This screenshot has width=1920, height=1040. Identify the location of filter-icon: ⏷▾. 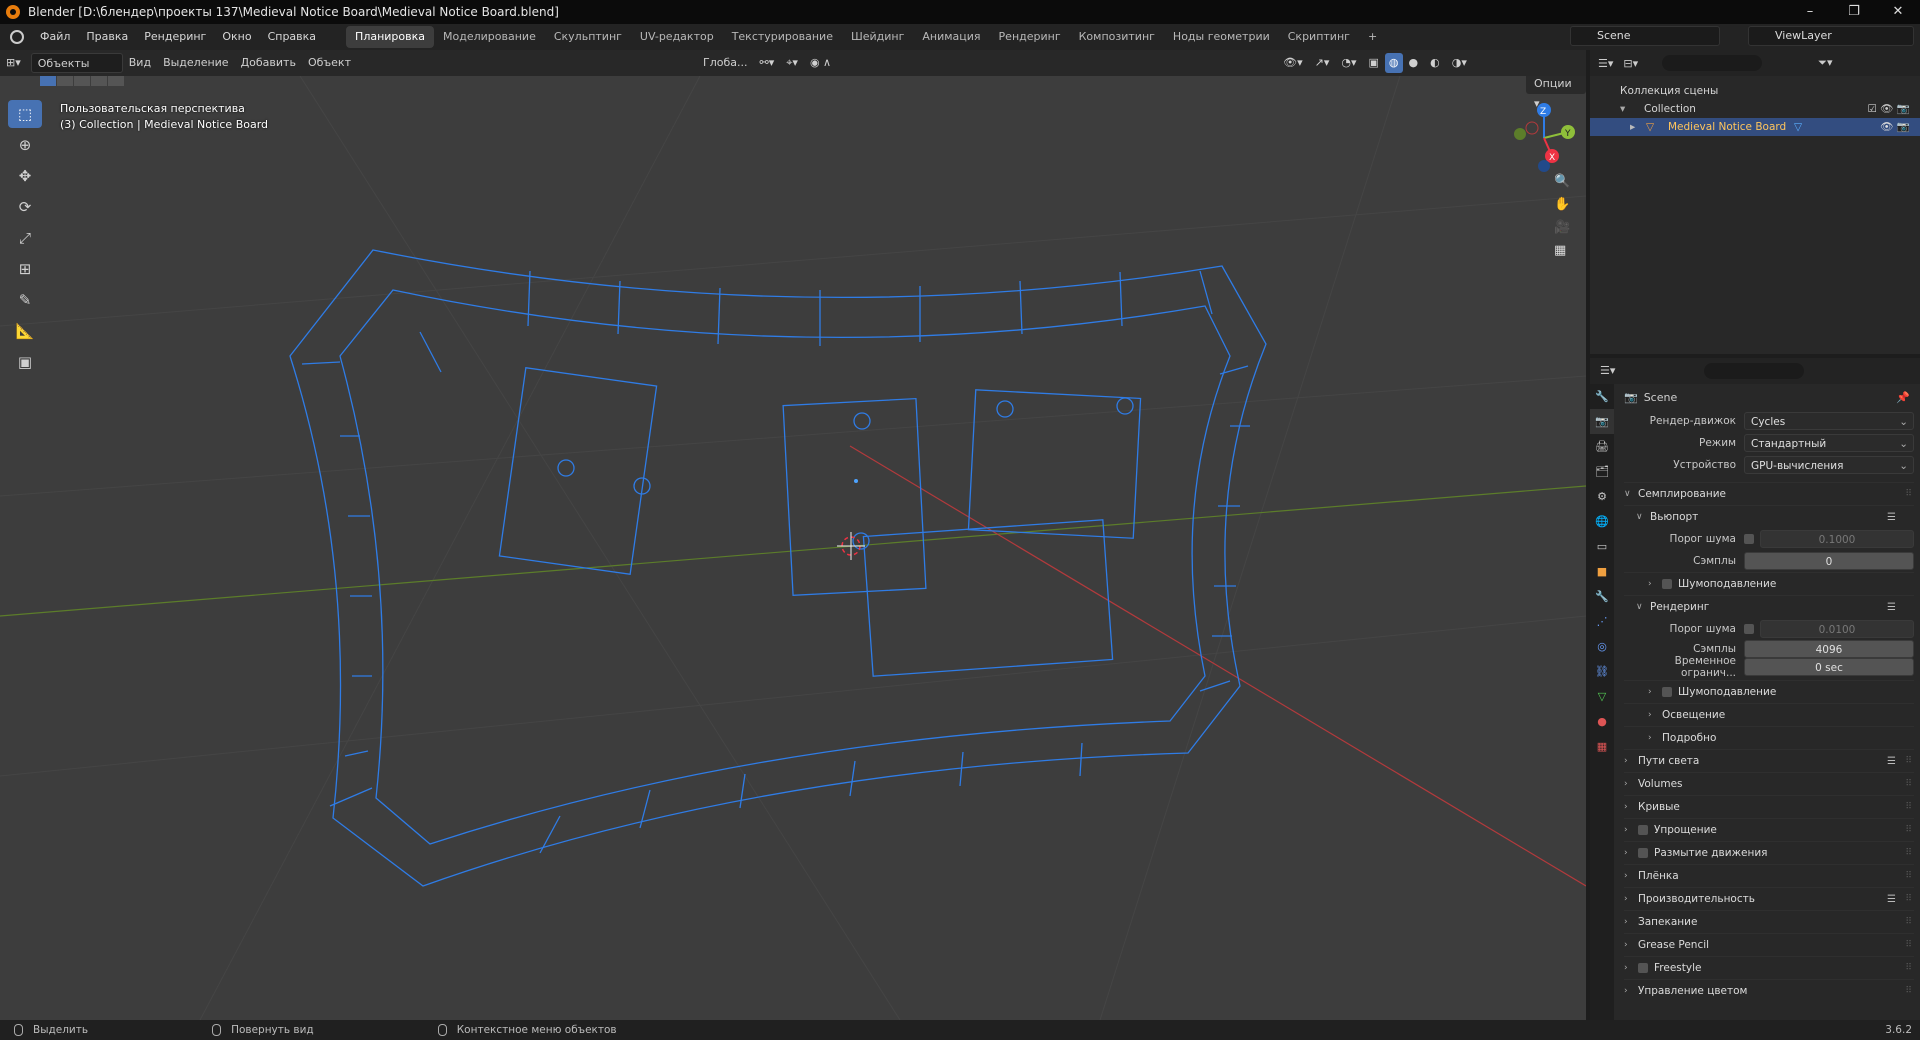
(1825, 63).